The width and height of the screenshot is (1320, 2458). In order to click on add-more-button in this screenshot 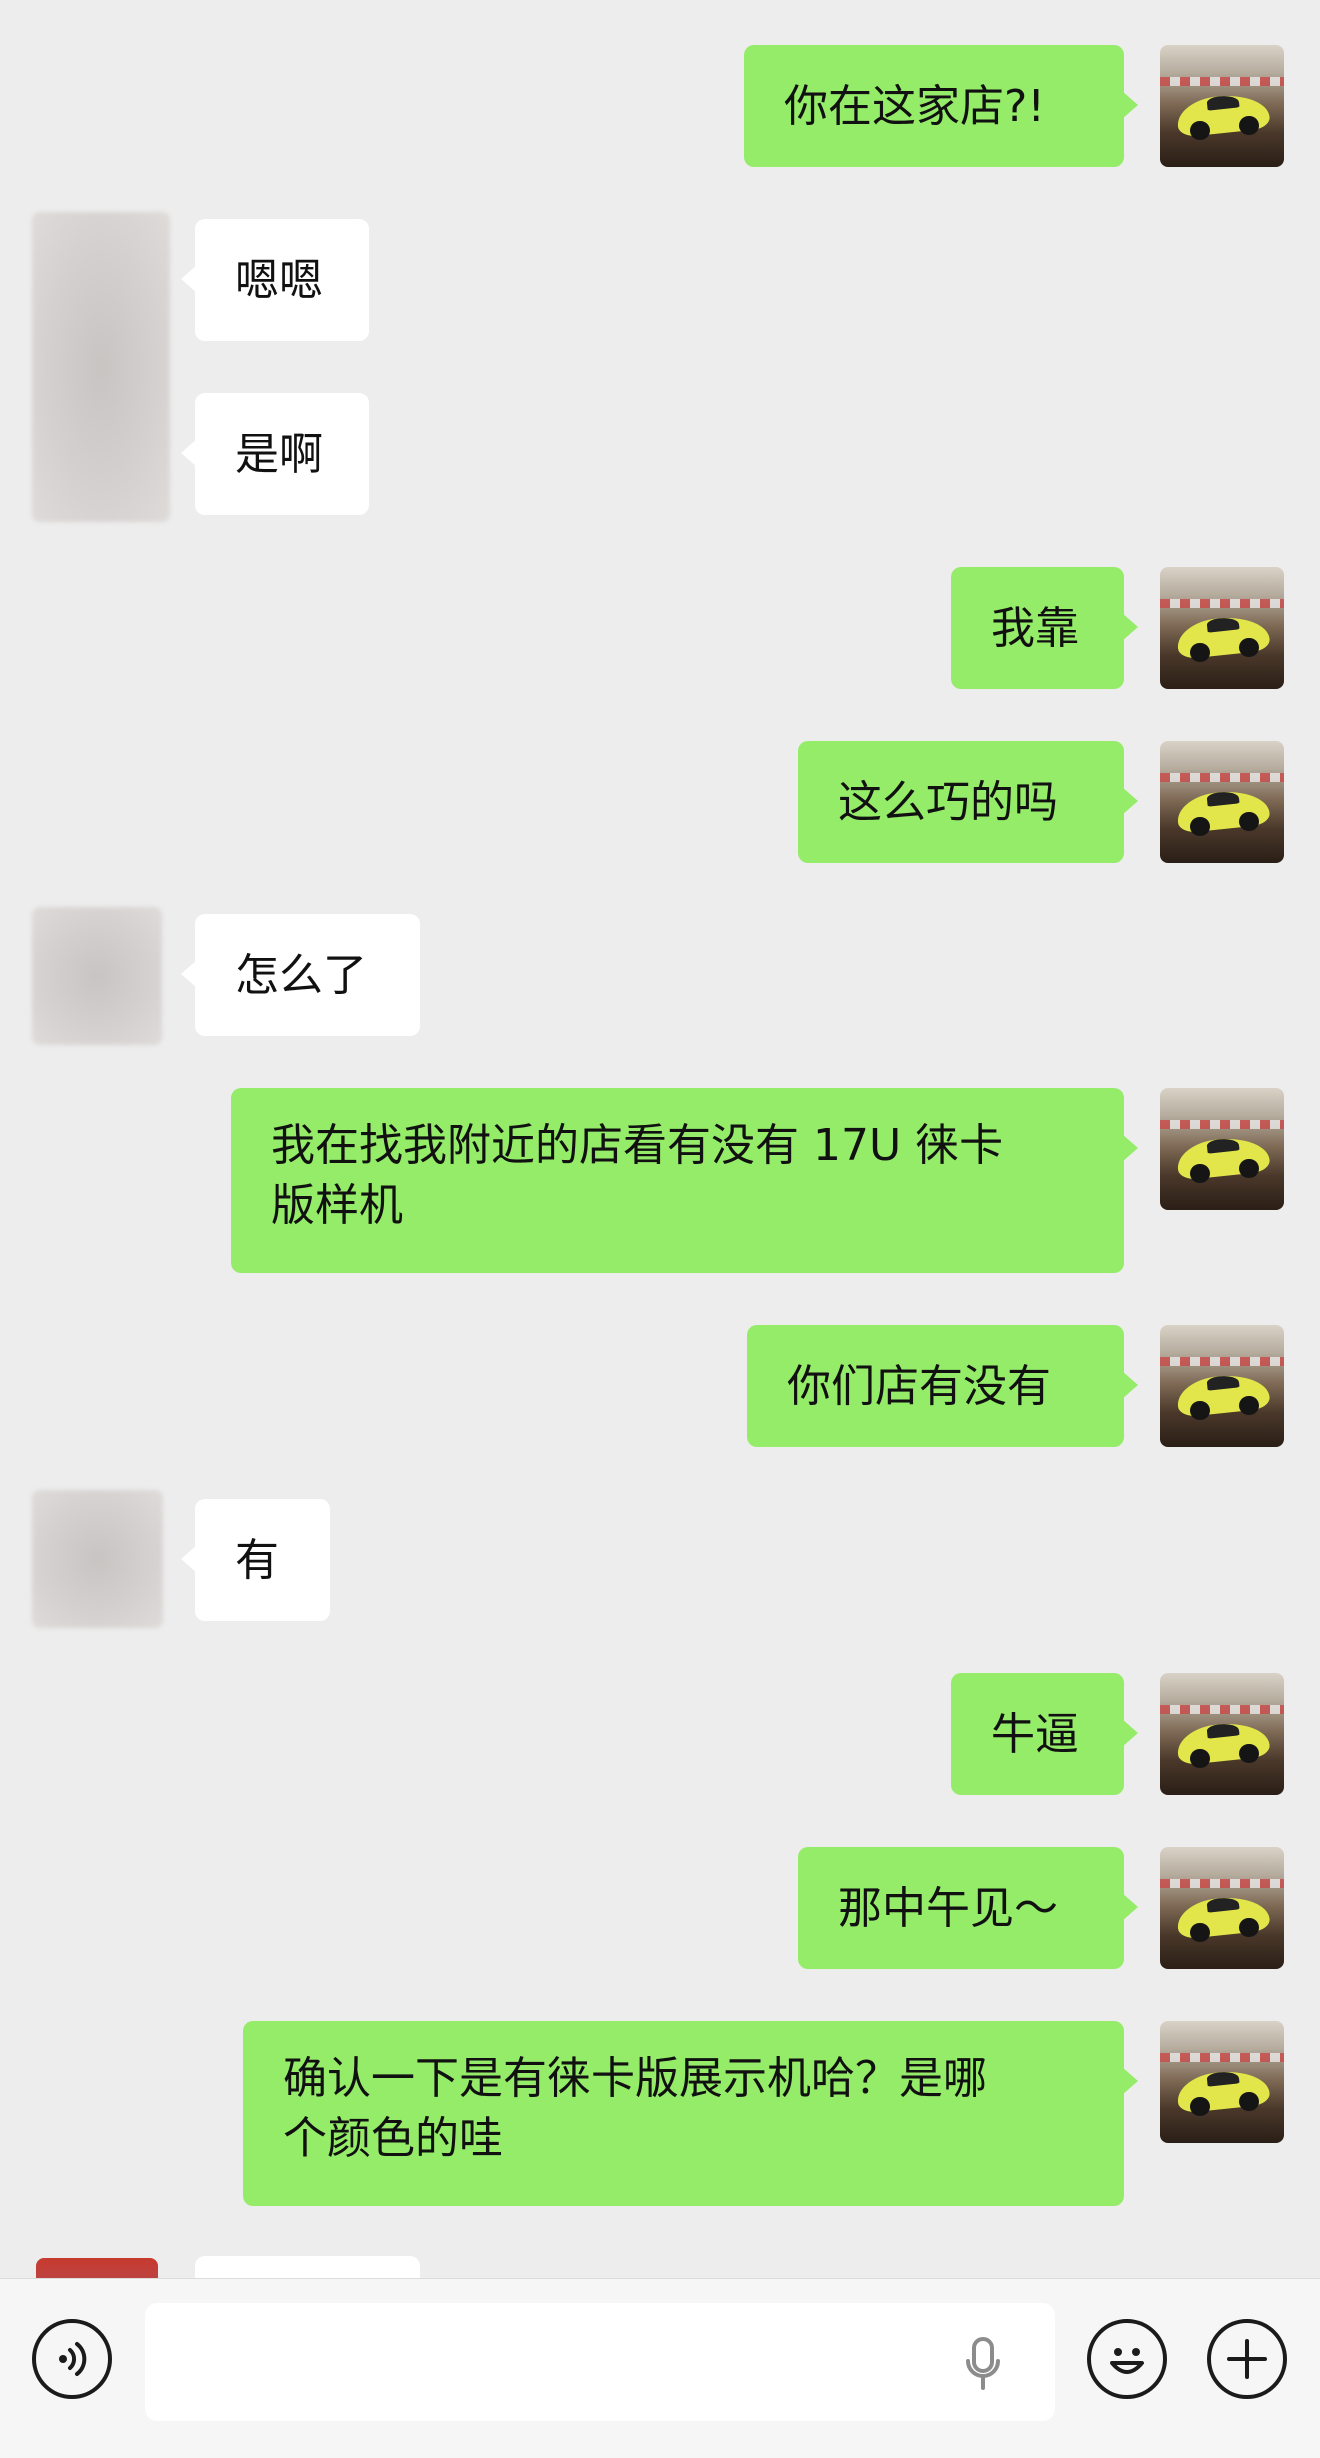, I will do `click(1247, 2359)`.